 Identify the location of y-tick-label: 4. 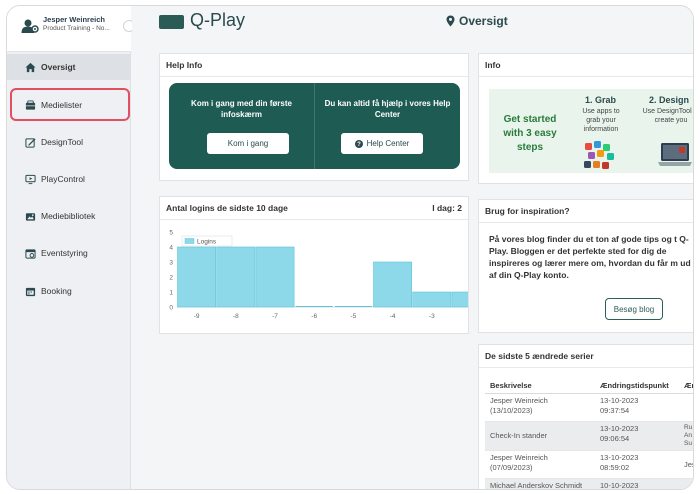
(171, 248).